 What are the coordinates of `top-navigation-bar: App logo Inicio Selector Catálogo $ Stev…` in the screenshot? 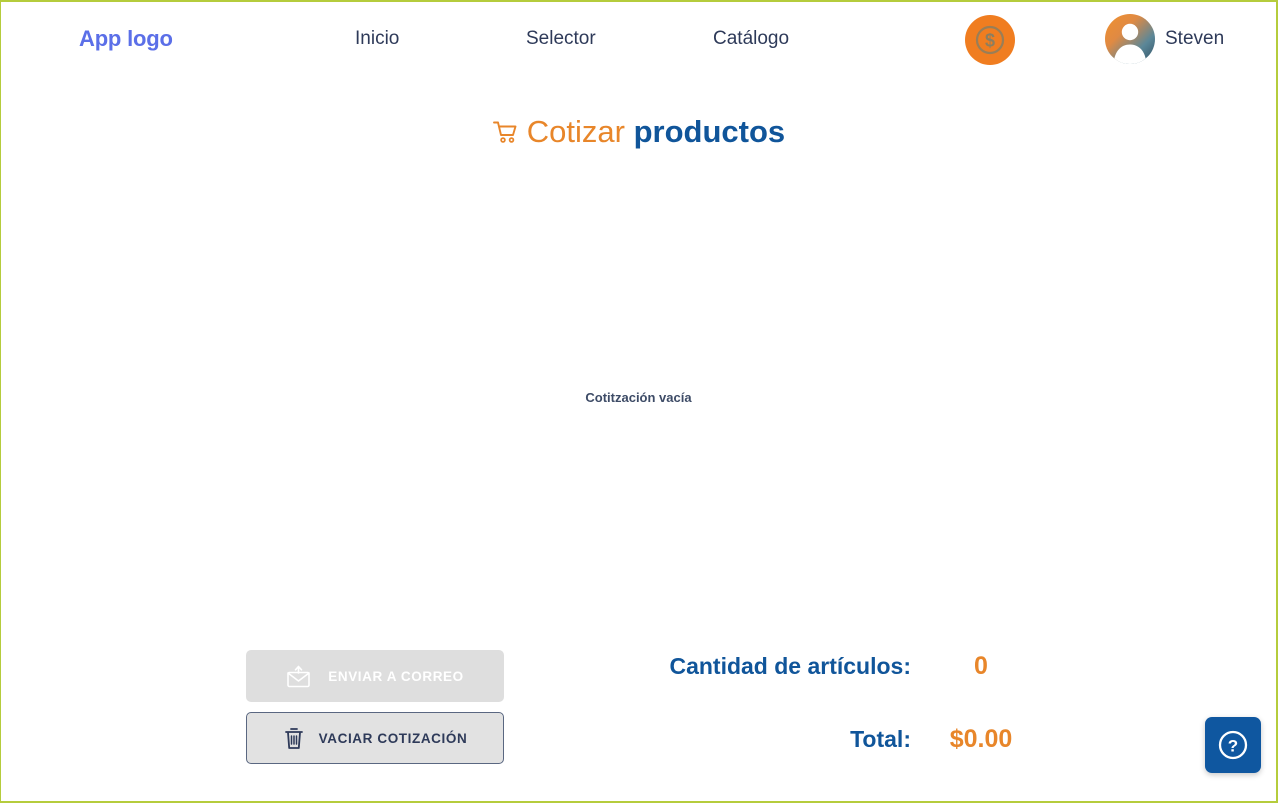 It's located at (638, 40).